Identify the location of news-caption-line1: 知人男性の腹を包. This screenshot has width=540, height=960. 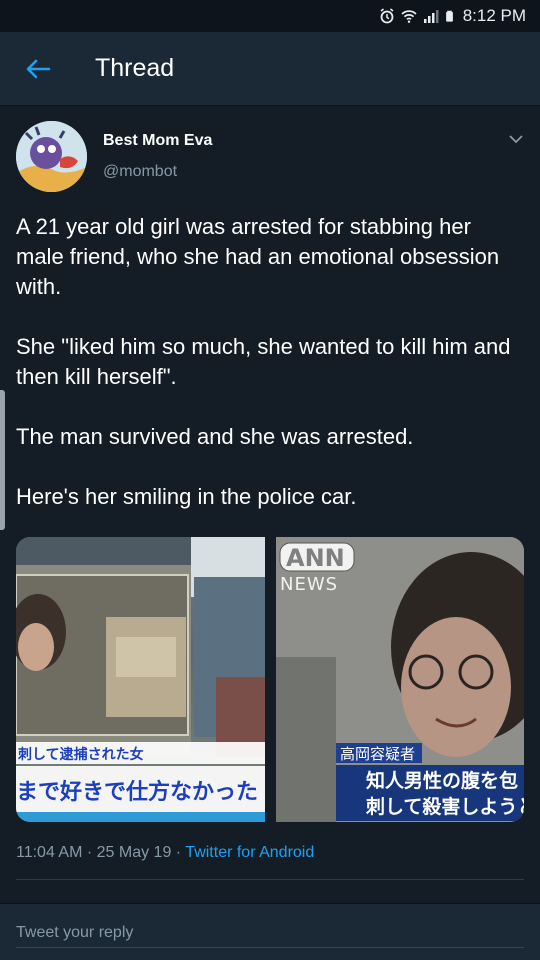
(442, 780).